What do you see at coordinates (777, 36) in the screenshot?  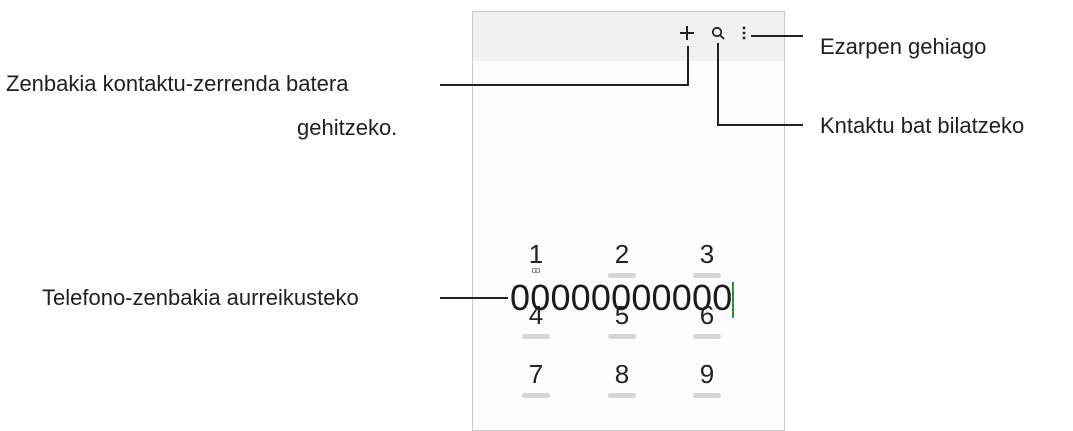 I see `more-options-leader-line` at bounding box center [777, 36].